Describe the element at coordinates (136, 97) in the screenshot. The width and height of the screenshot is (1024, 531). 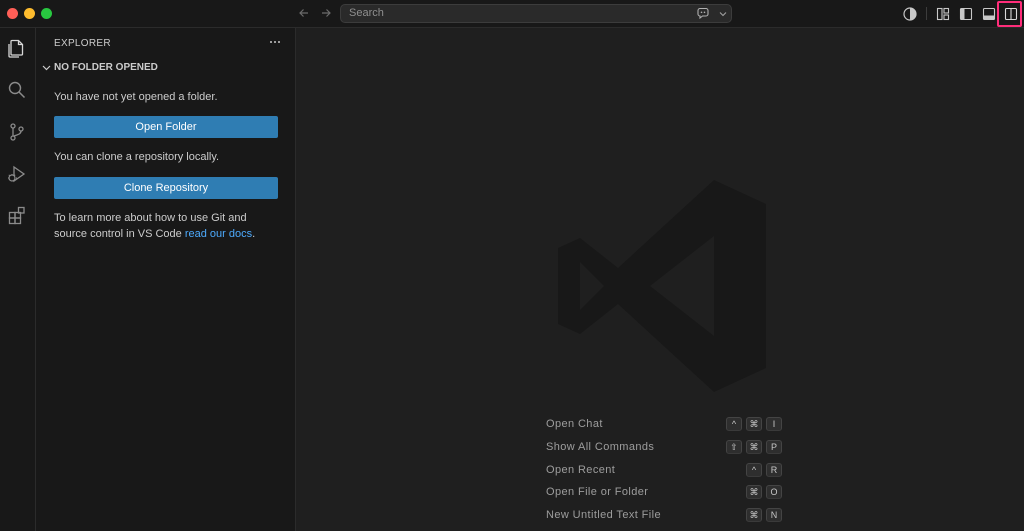
I see `no-folder-text: You have not yet opened a folder.` at that location.